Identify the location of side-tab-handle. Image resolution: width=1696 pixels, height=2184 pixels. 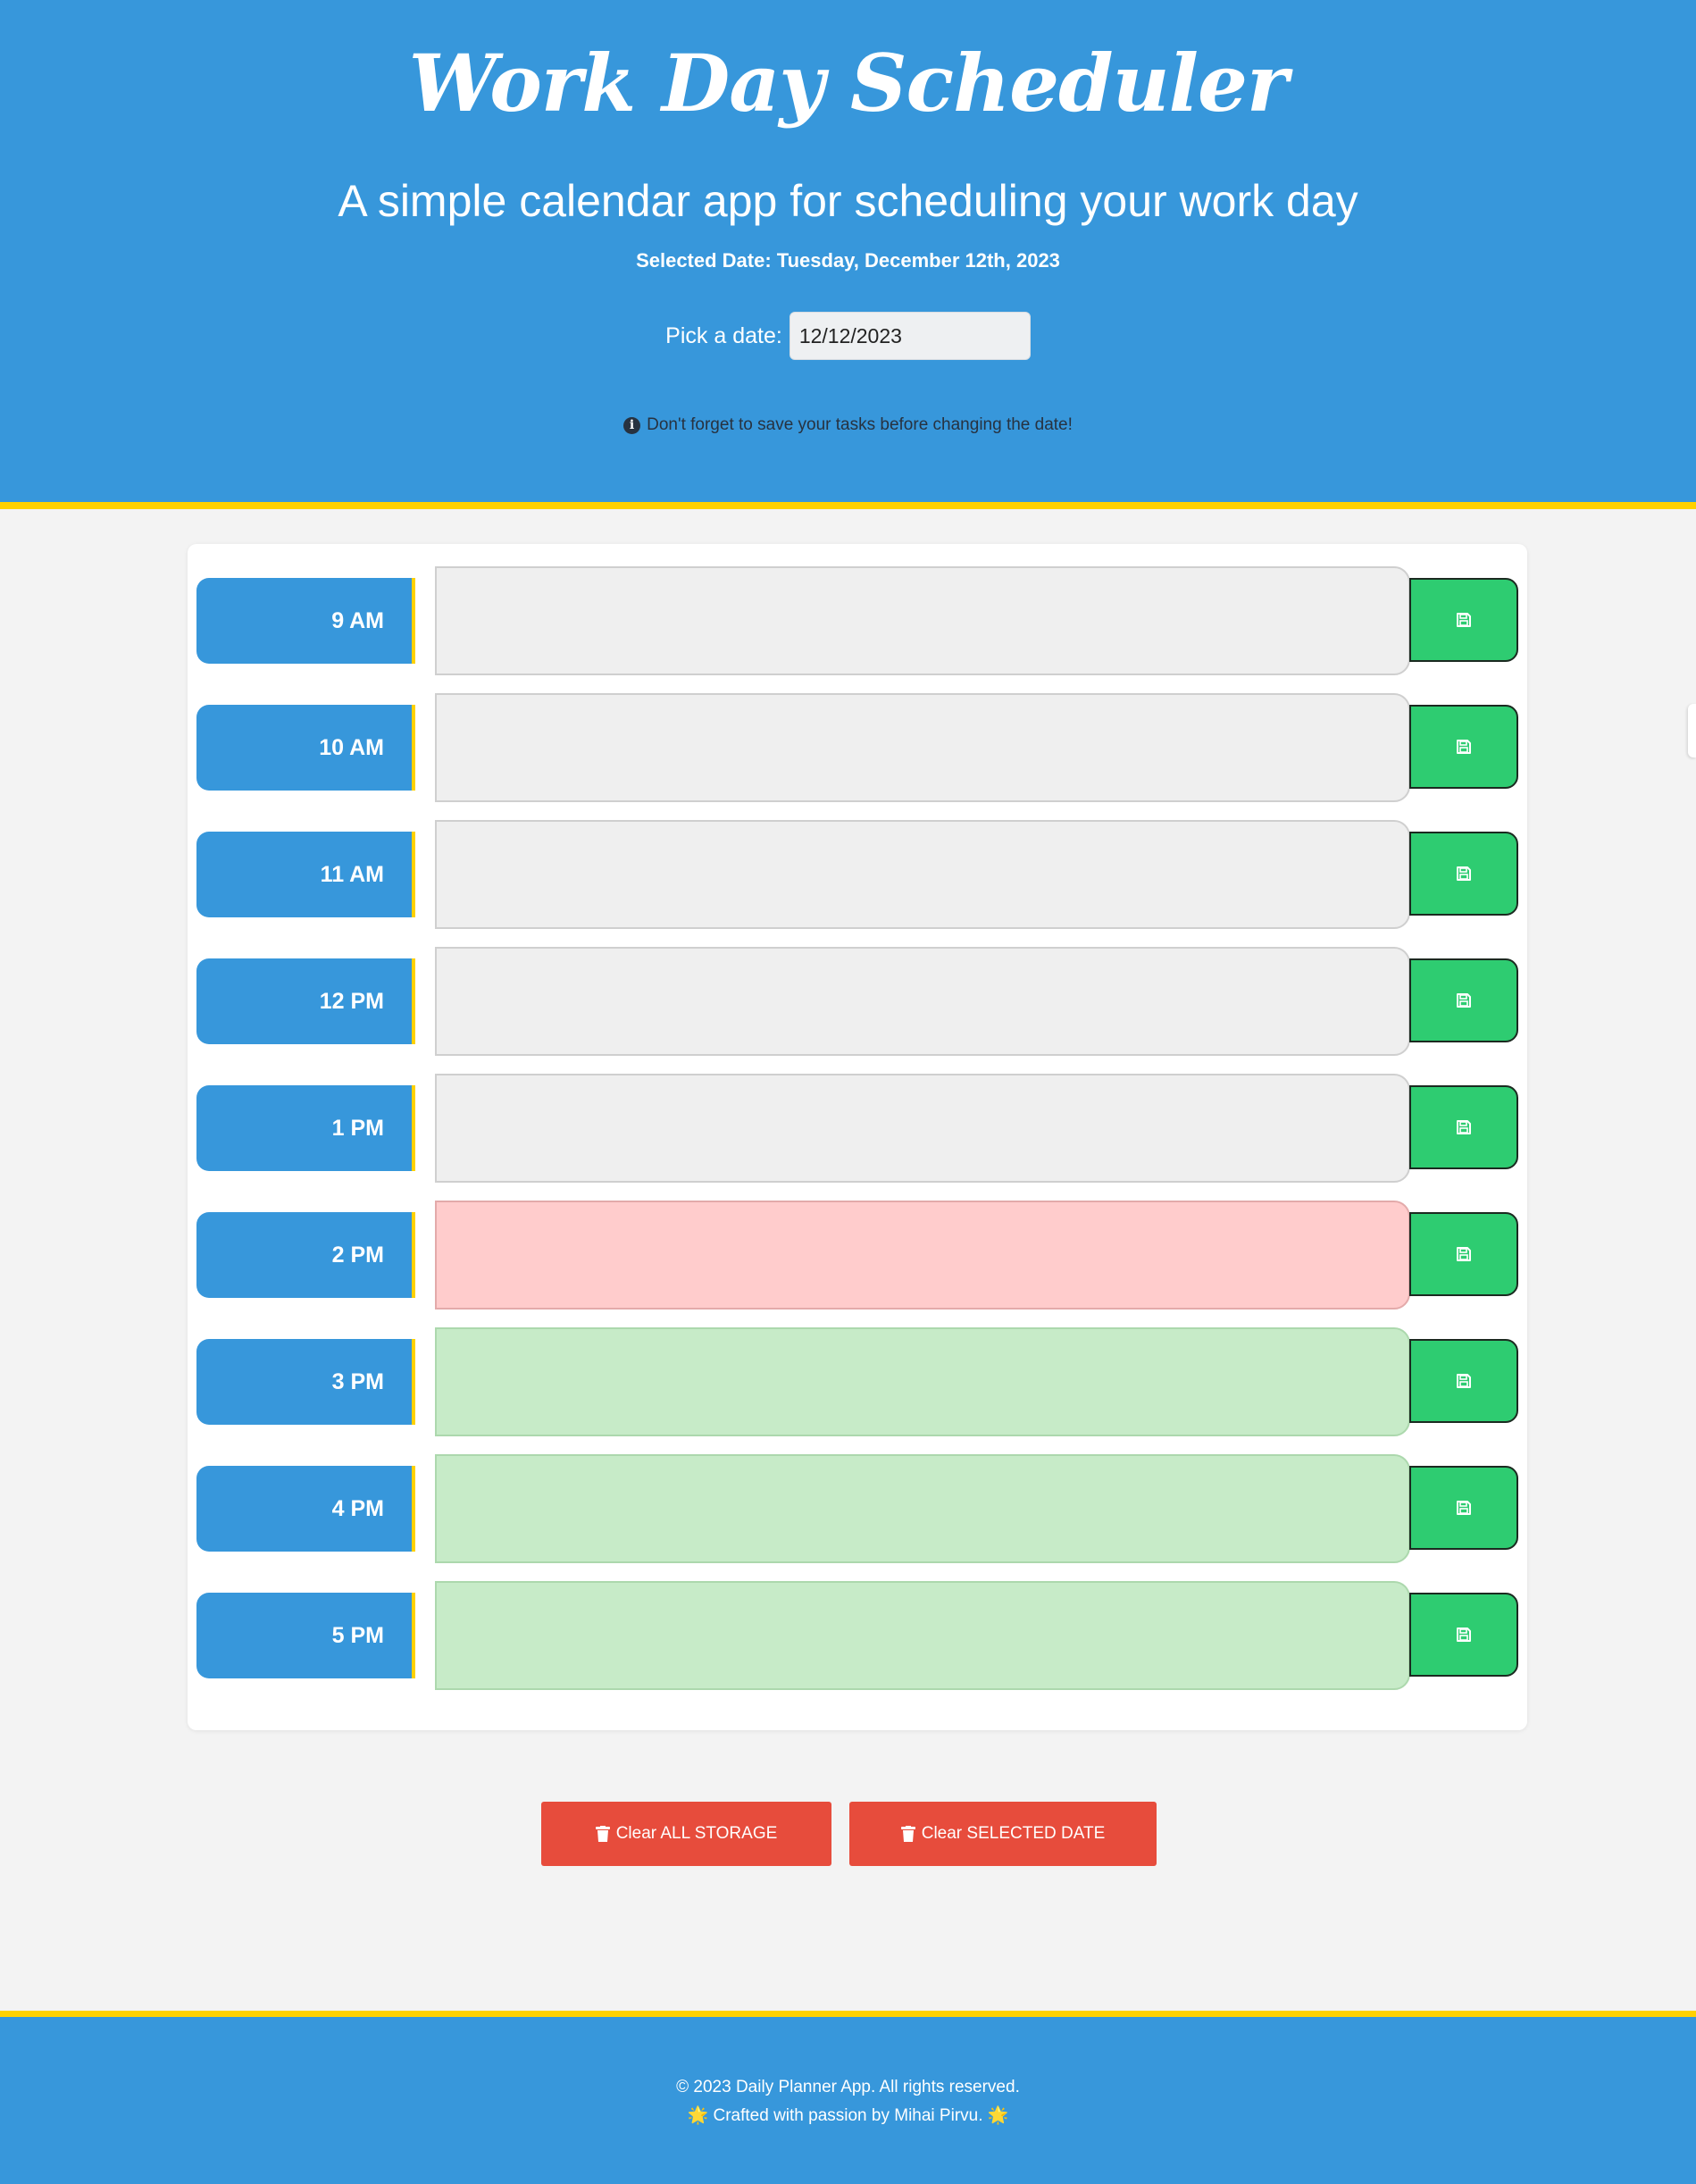
(1692, 730).